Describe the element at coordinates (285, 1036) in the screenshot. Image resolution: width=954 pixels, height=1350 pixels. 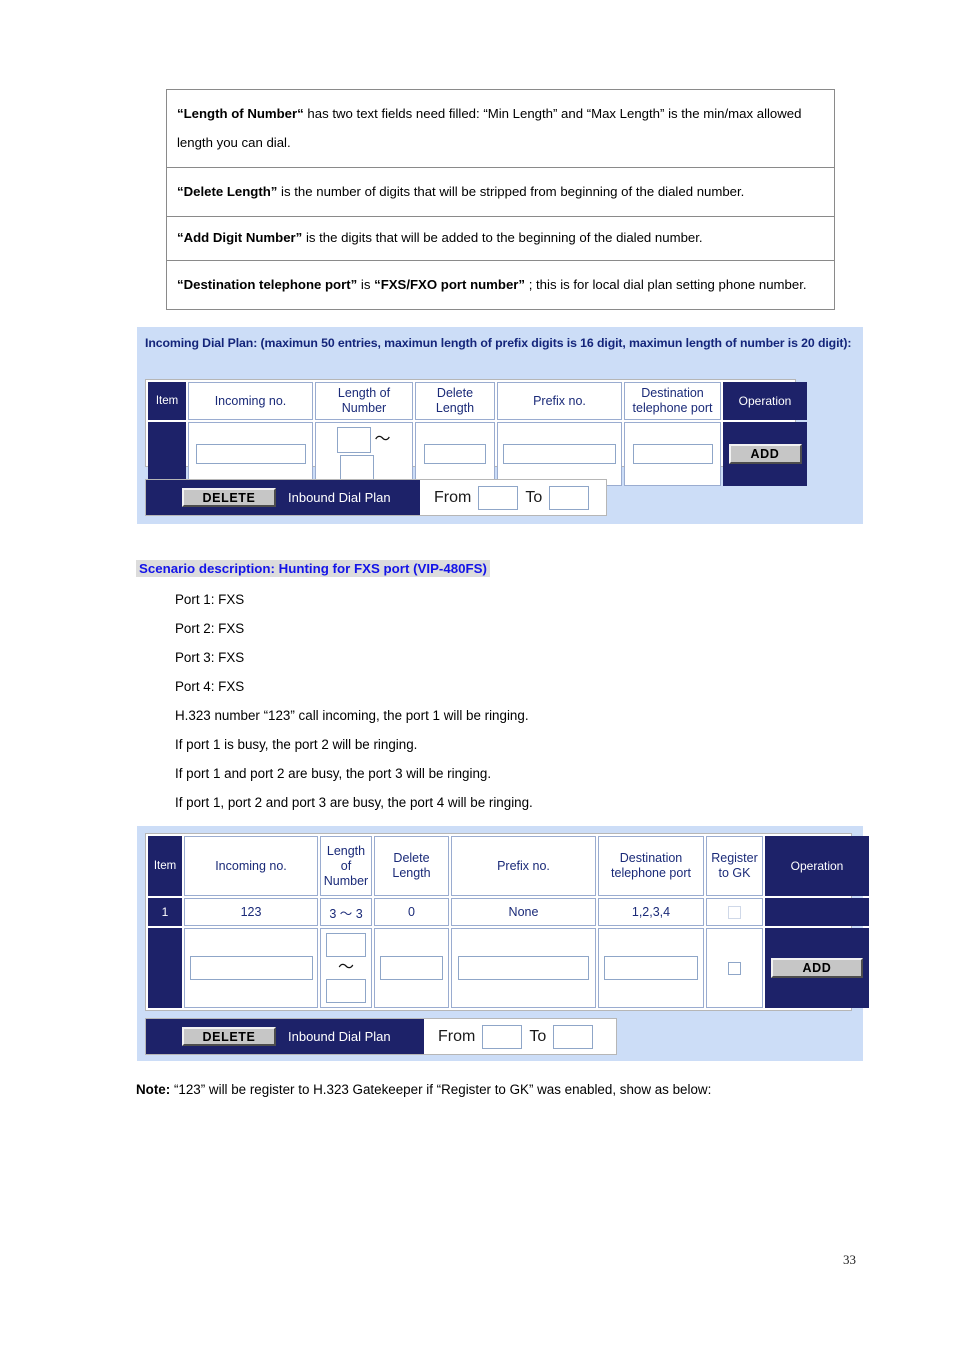
I see `scenario-delete-bar-left: DELETE Inbound Dial Plan` at that location.